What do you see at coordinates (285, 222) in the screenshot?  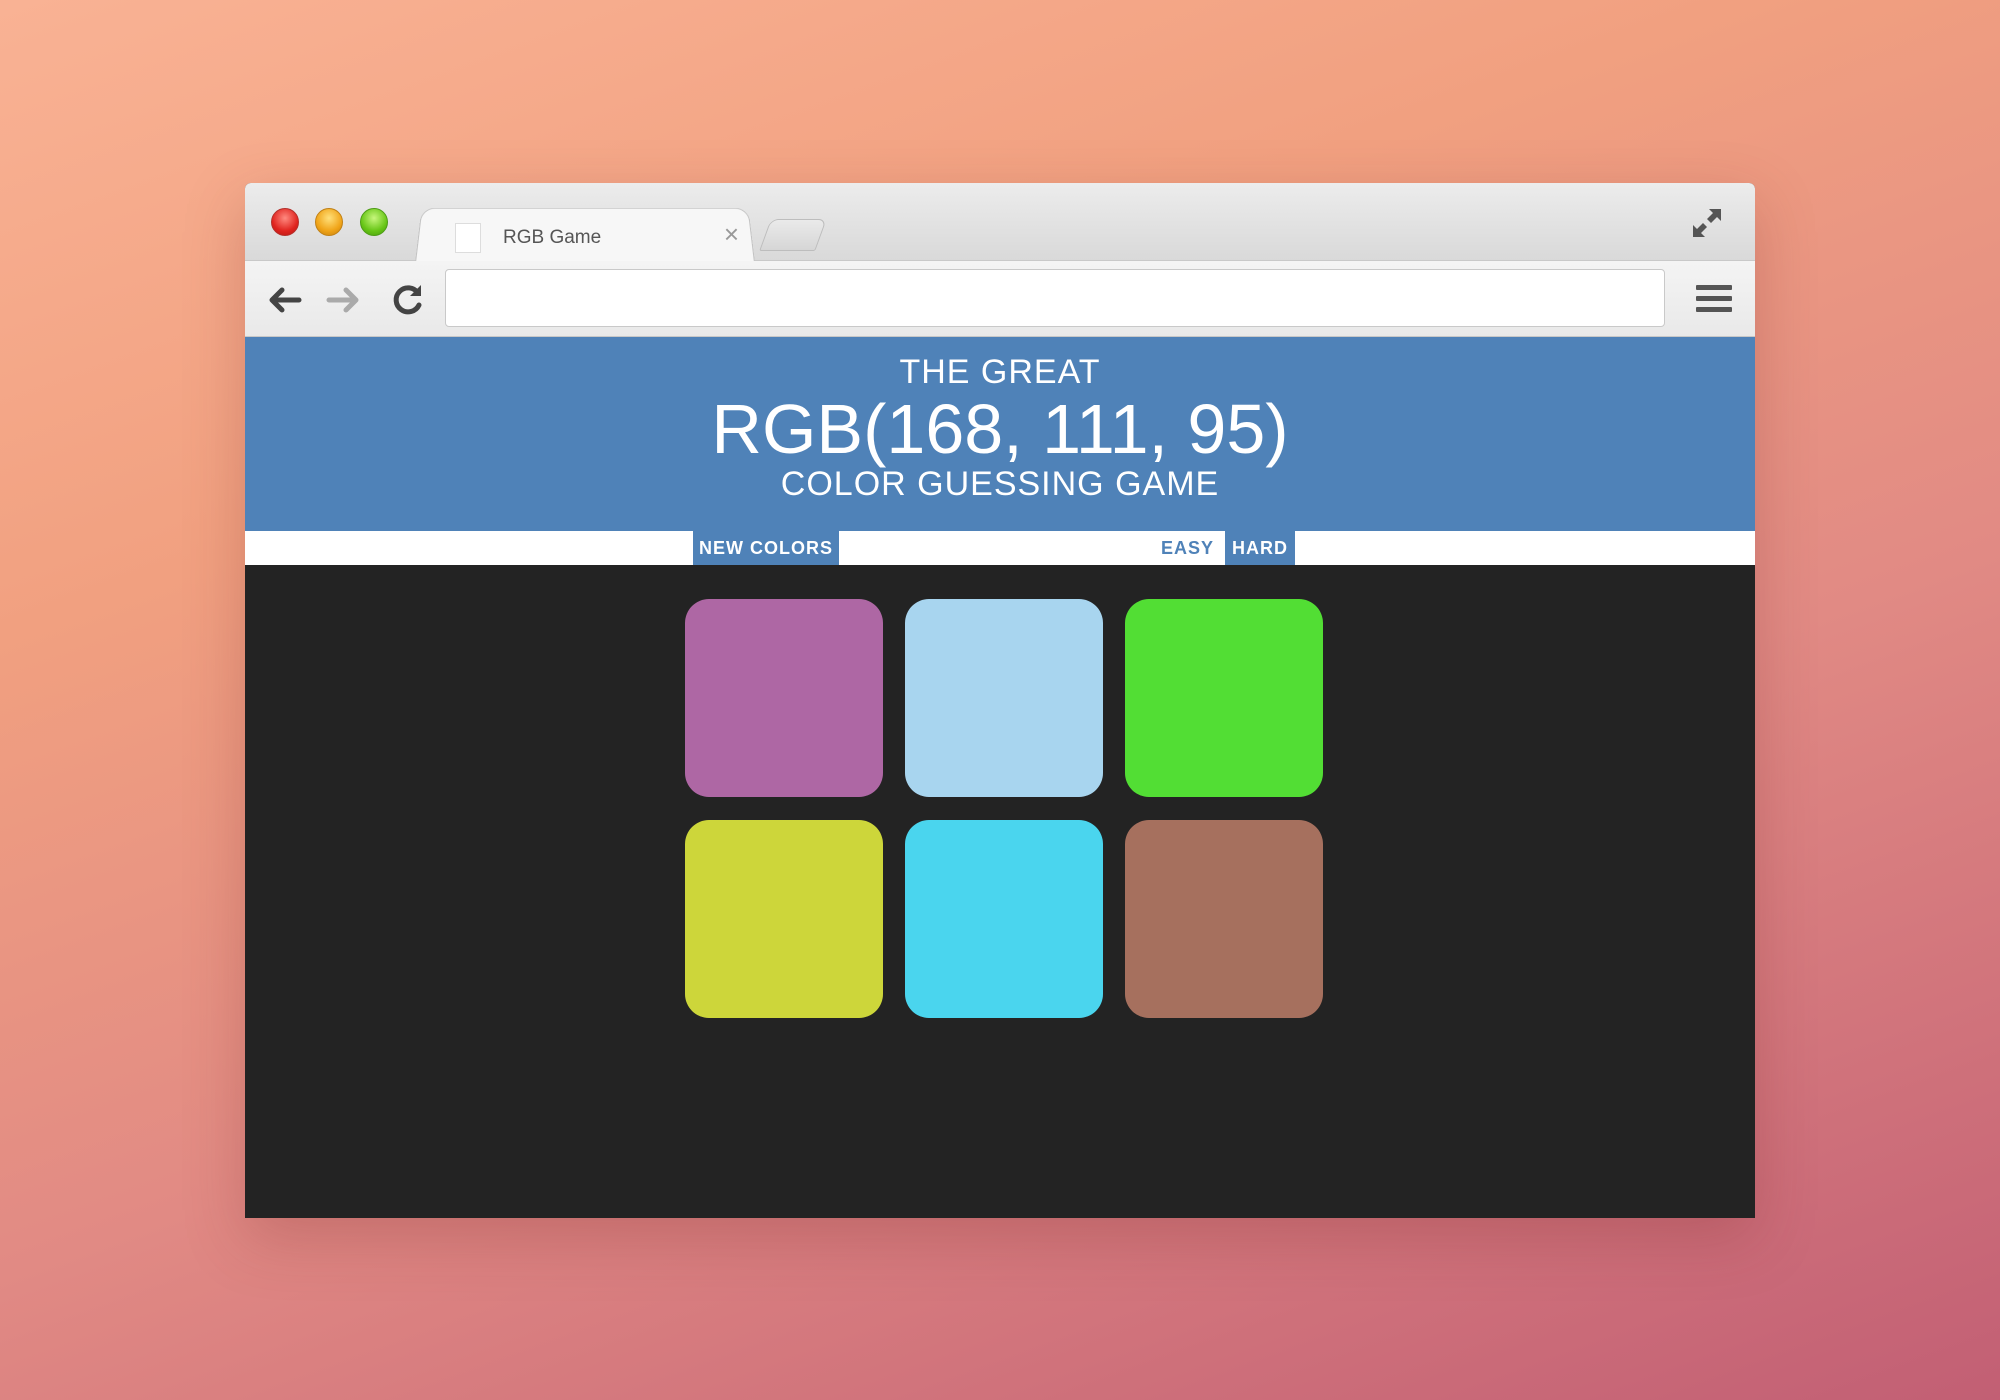 I see `close-window-button` at bounding box center [285, 222].